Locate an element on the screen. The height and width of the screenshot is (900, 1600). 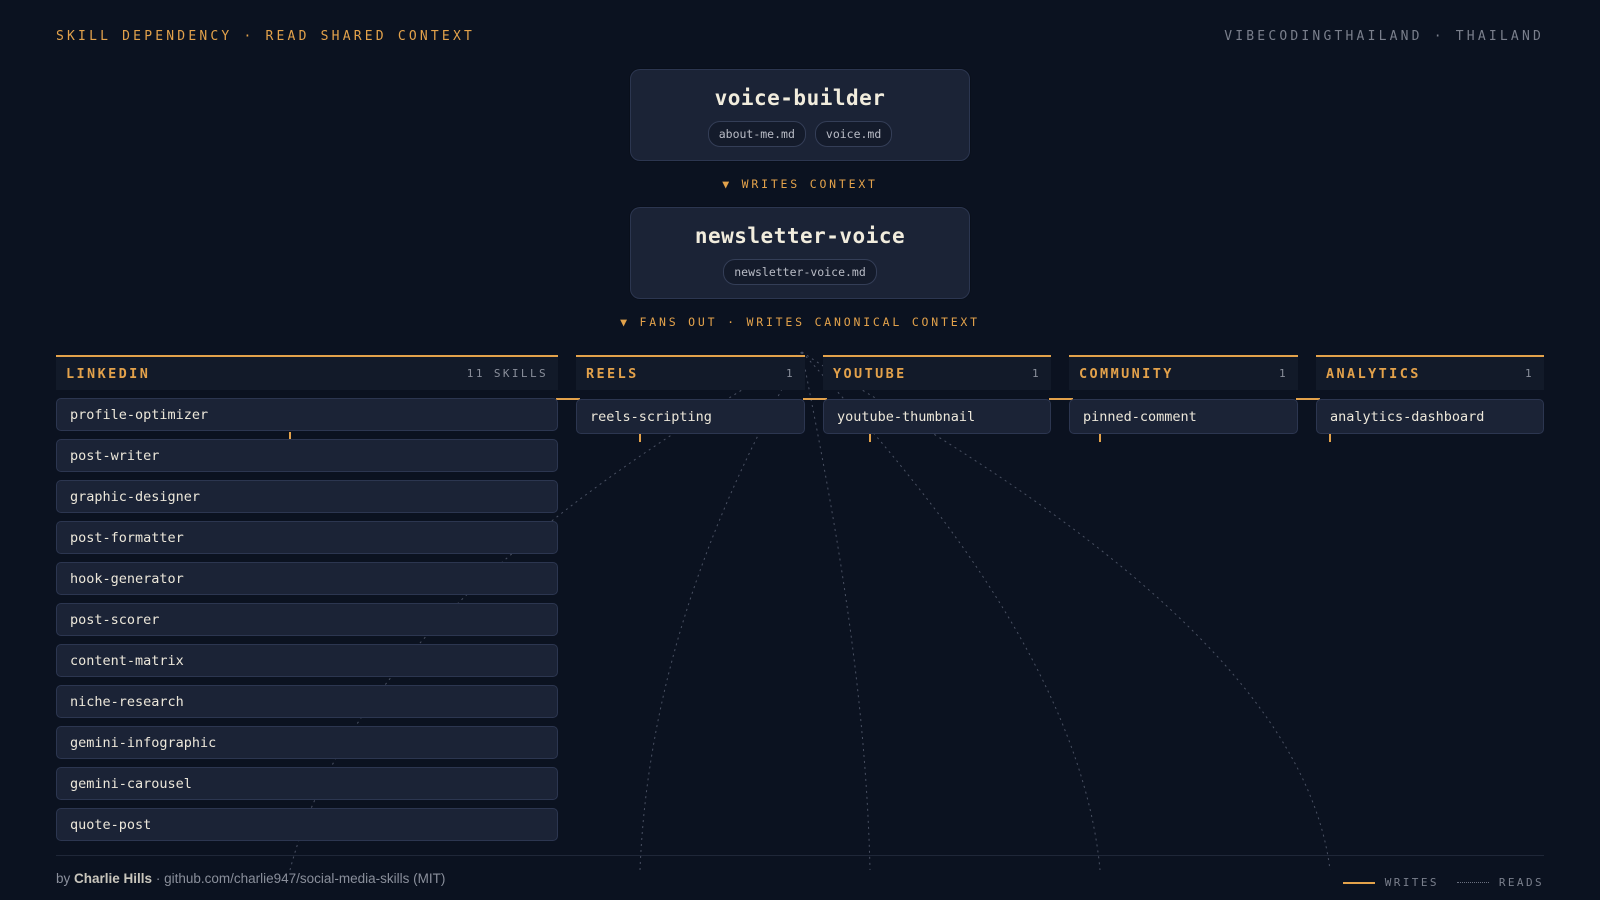
legend-reads-swatch is located at coordinates (1472, 882).